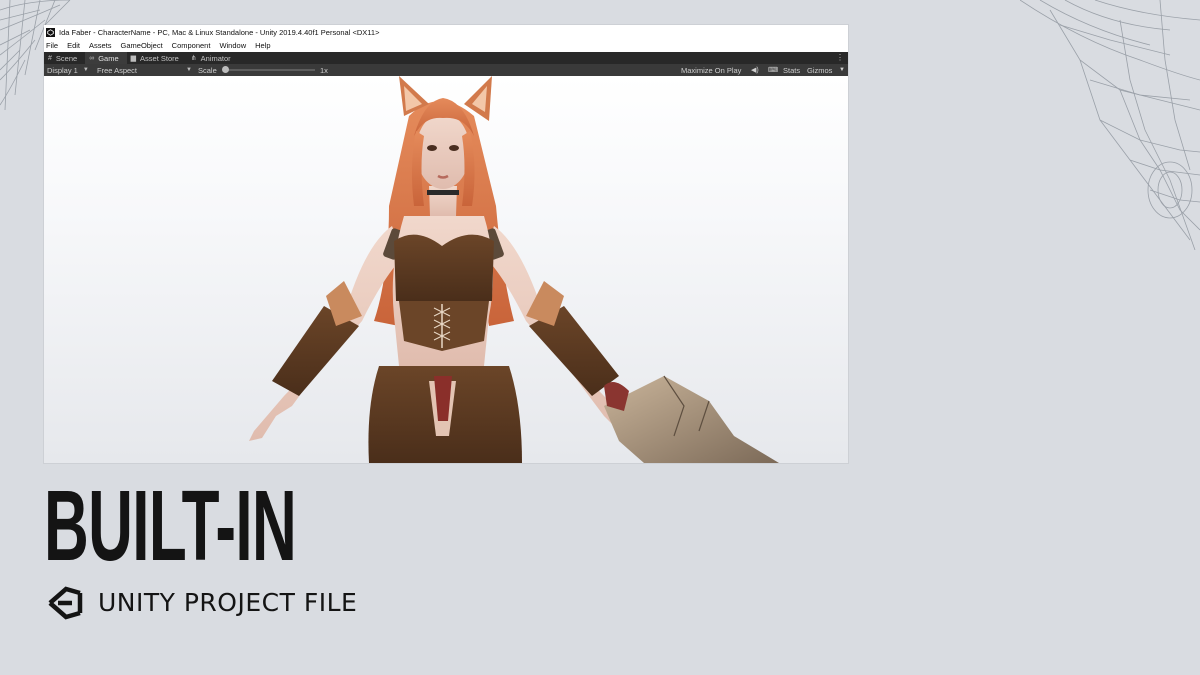 Image resolution: width=1200 pixels, height=675 pixels. I want to click on scale-slider, so click(271, 70).